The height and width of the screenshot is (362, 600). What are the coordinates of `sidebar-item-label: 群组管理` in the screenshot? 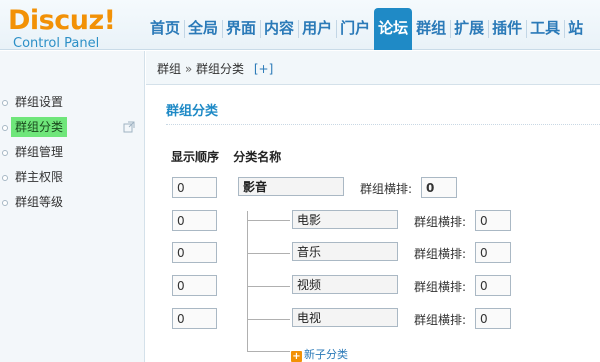 It's located at (39, 152).